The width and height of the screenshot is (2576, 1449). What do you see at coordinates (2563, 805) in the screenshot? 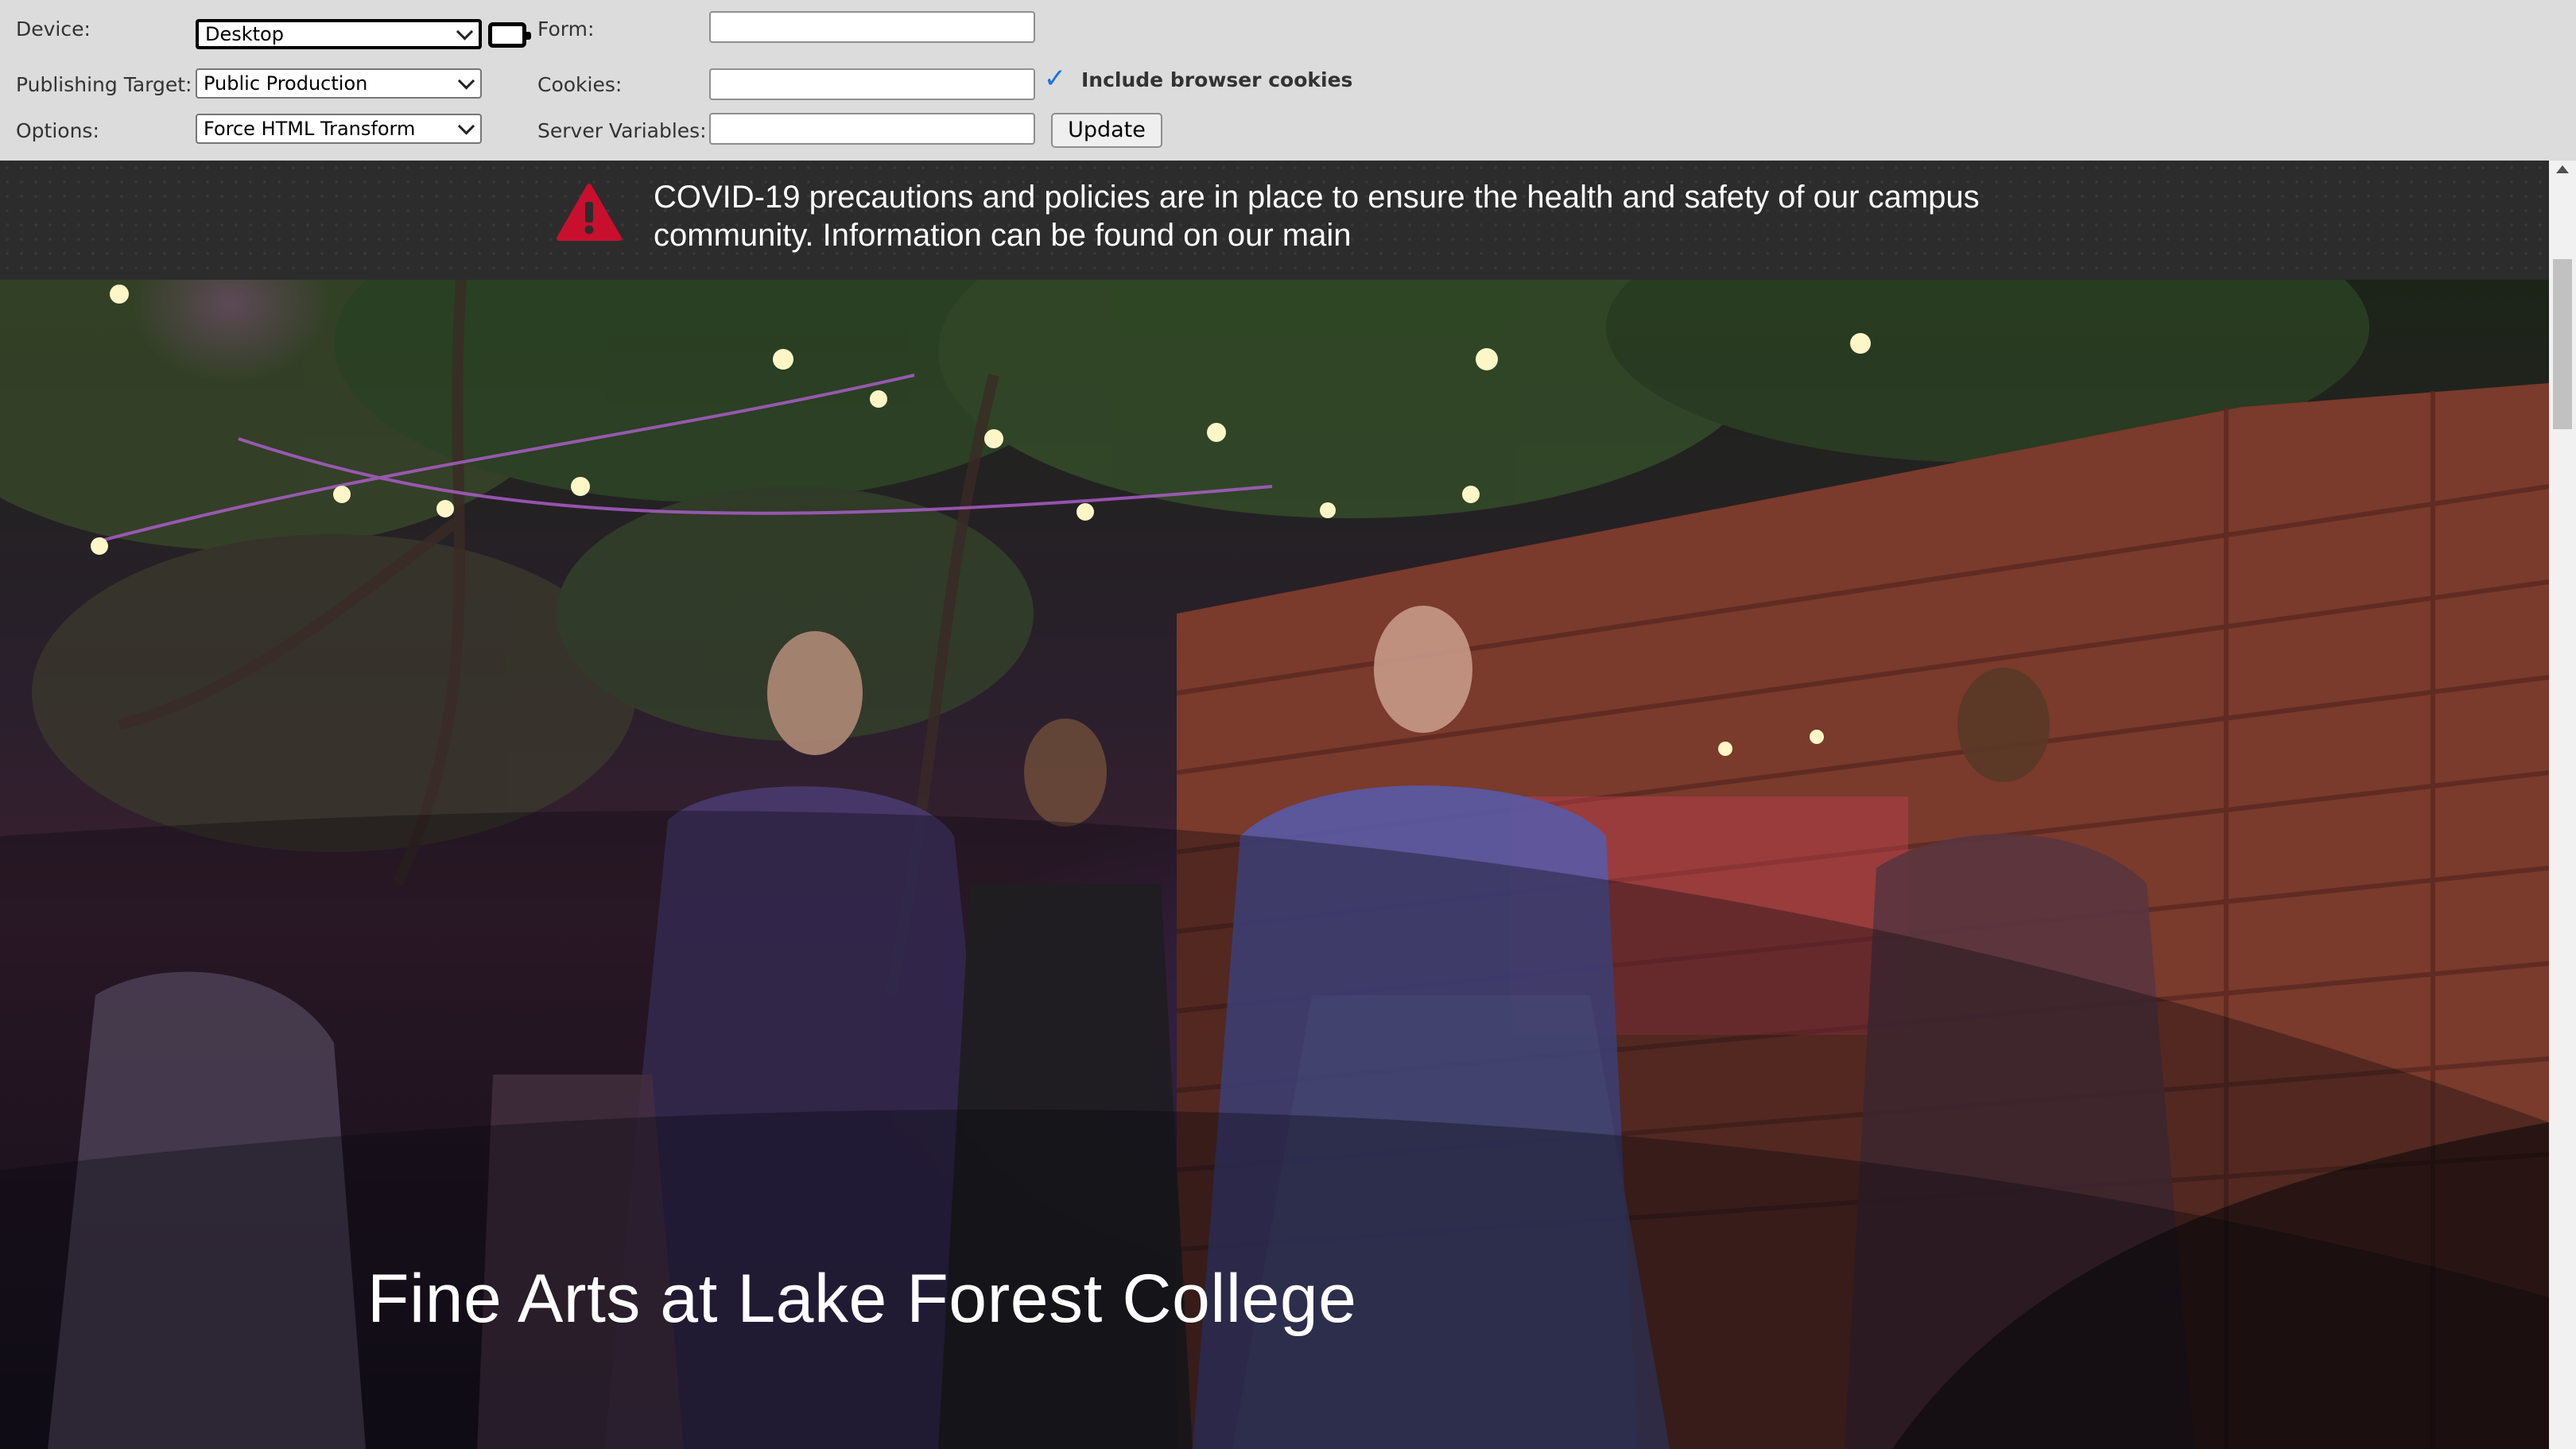
I see `vertical-scrollbar` at bounding box center [2563, 805].